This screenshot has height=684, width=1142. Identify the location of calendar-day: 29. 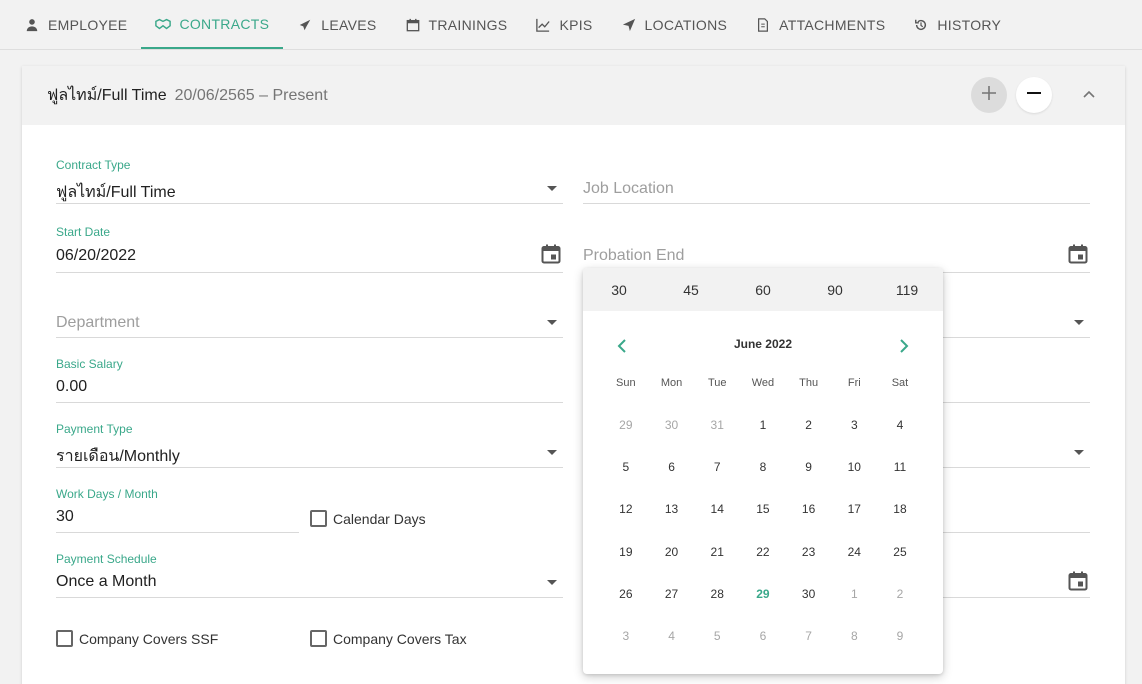
(626, 425).